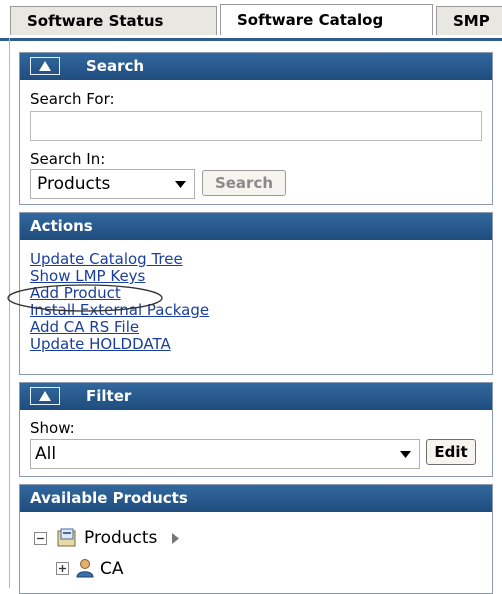 The width and height of the screenshot is (502, 594). I want to click on highlight-ellipse, so click(85, 298).